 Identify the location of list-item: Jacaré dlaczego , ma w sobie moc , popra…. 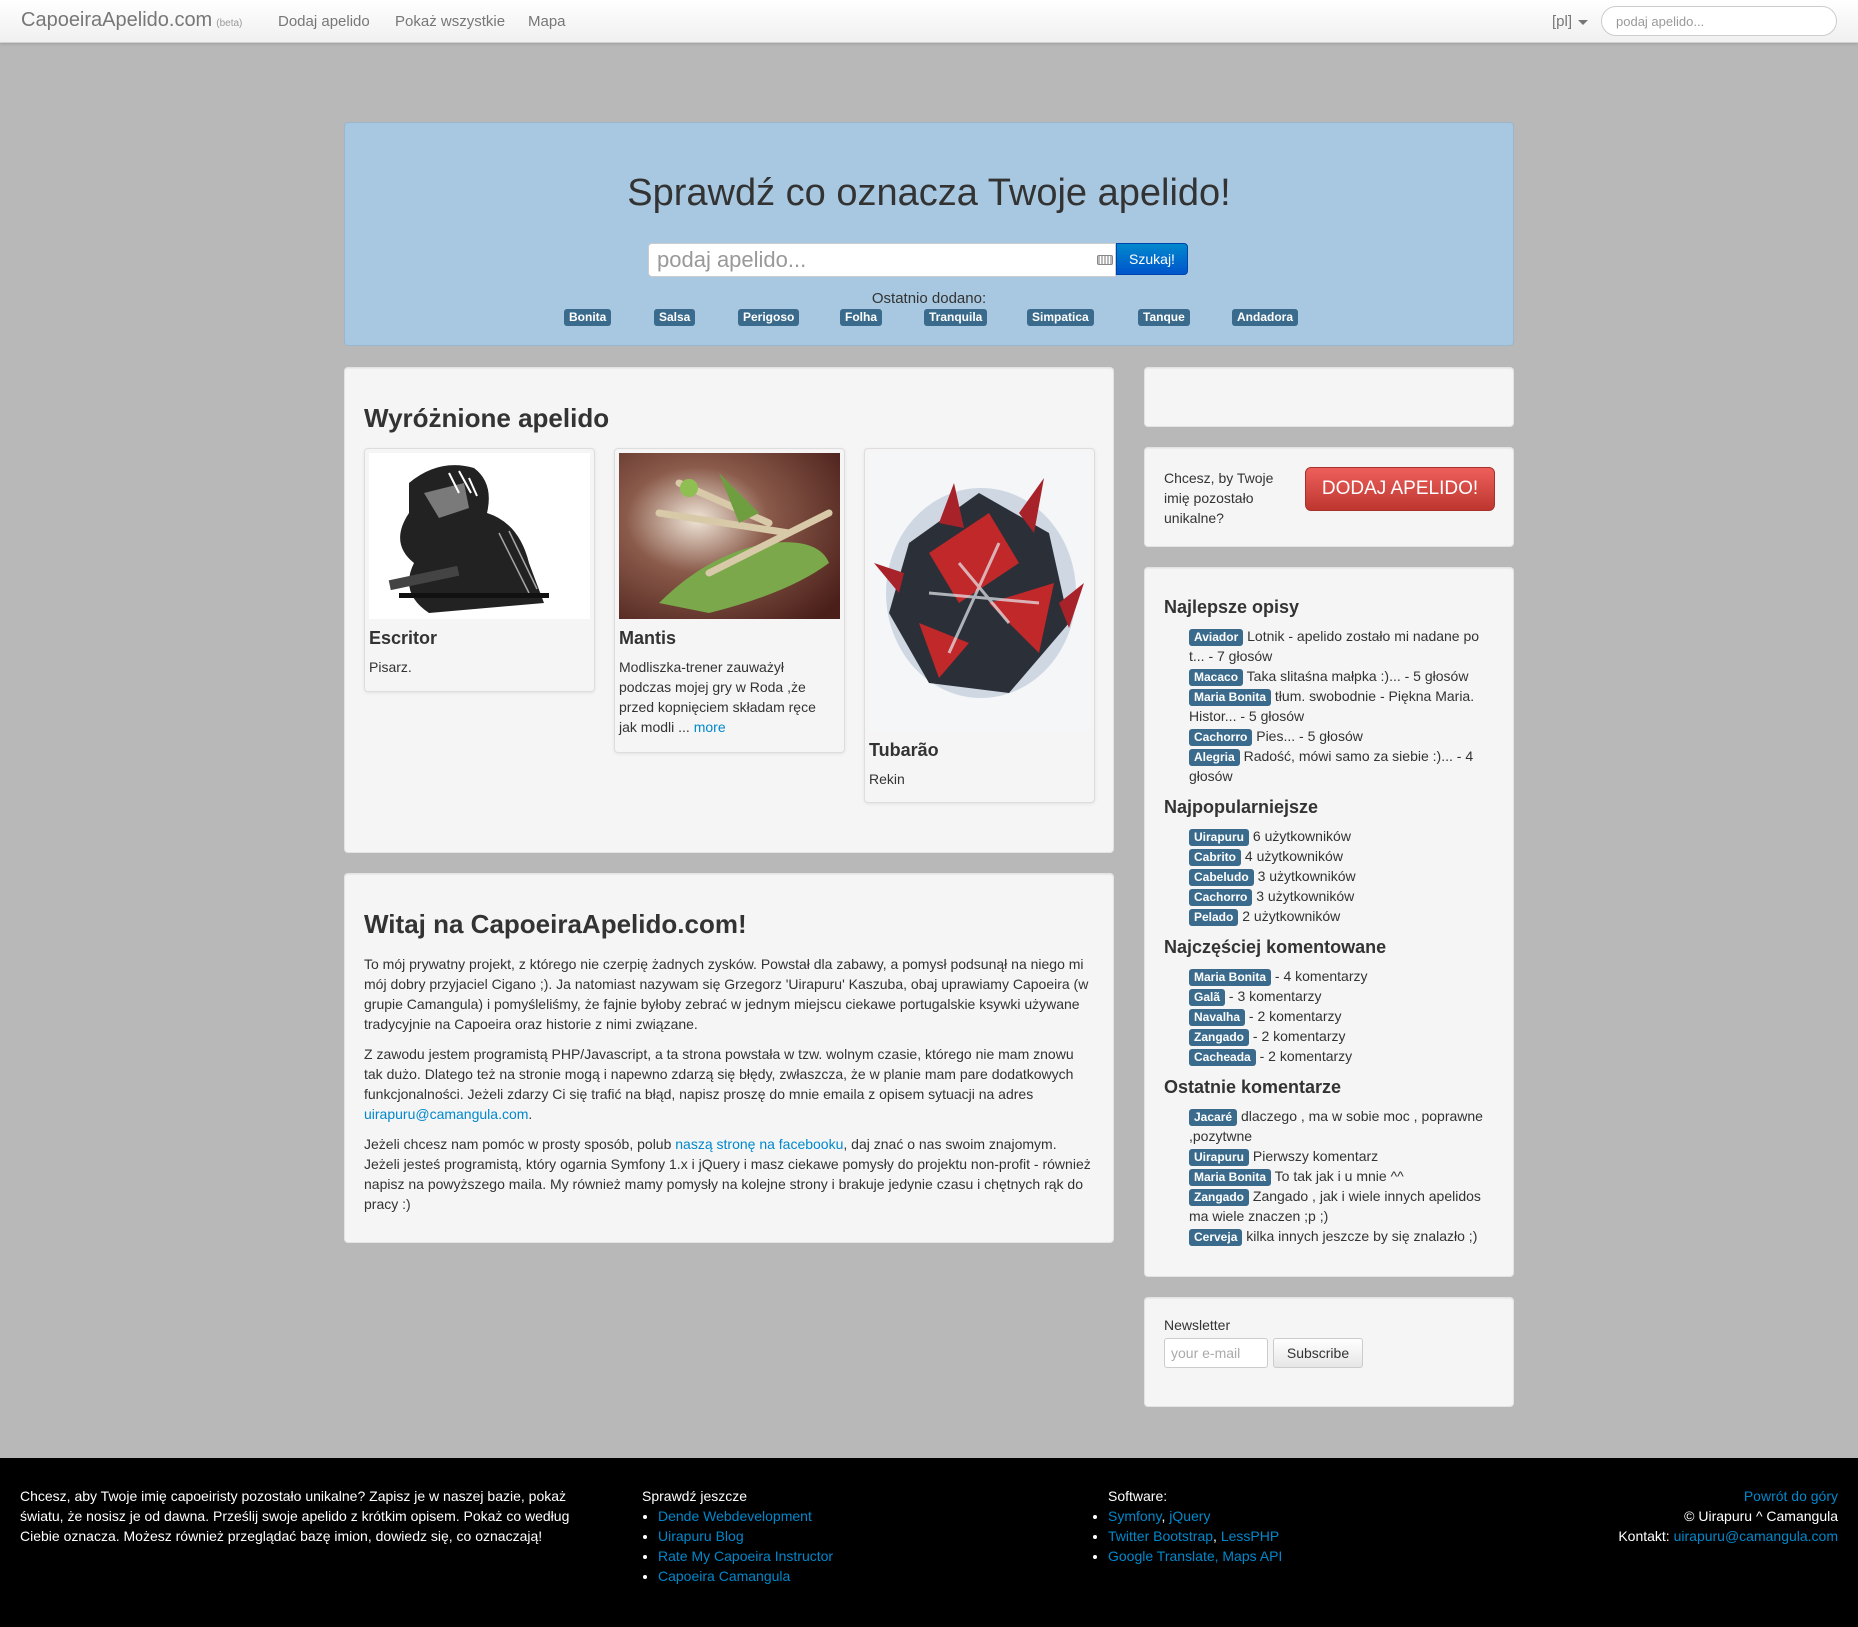
(1339, 1126).